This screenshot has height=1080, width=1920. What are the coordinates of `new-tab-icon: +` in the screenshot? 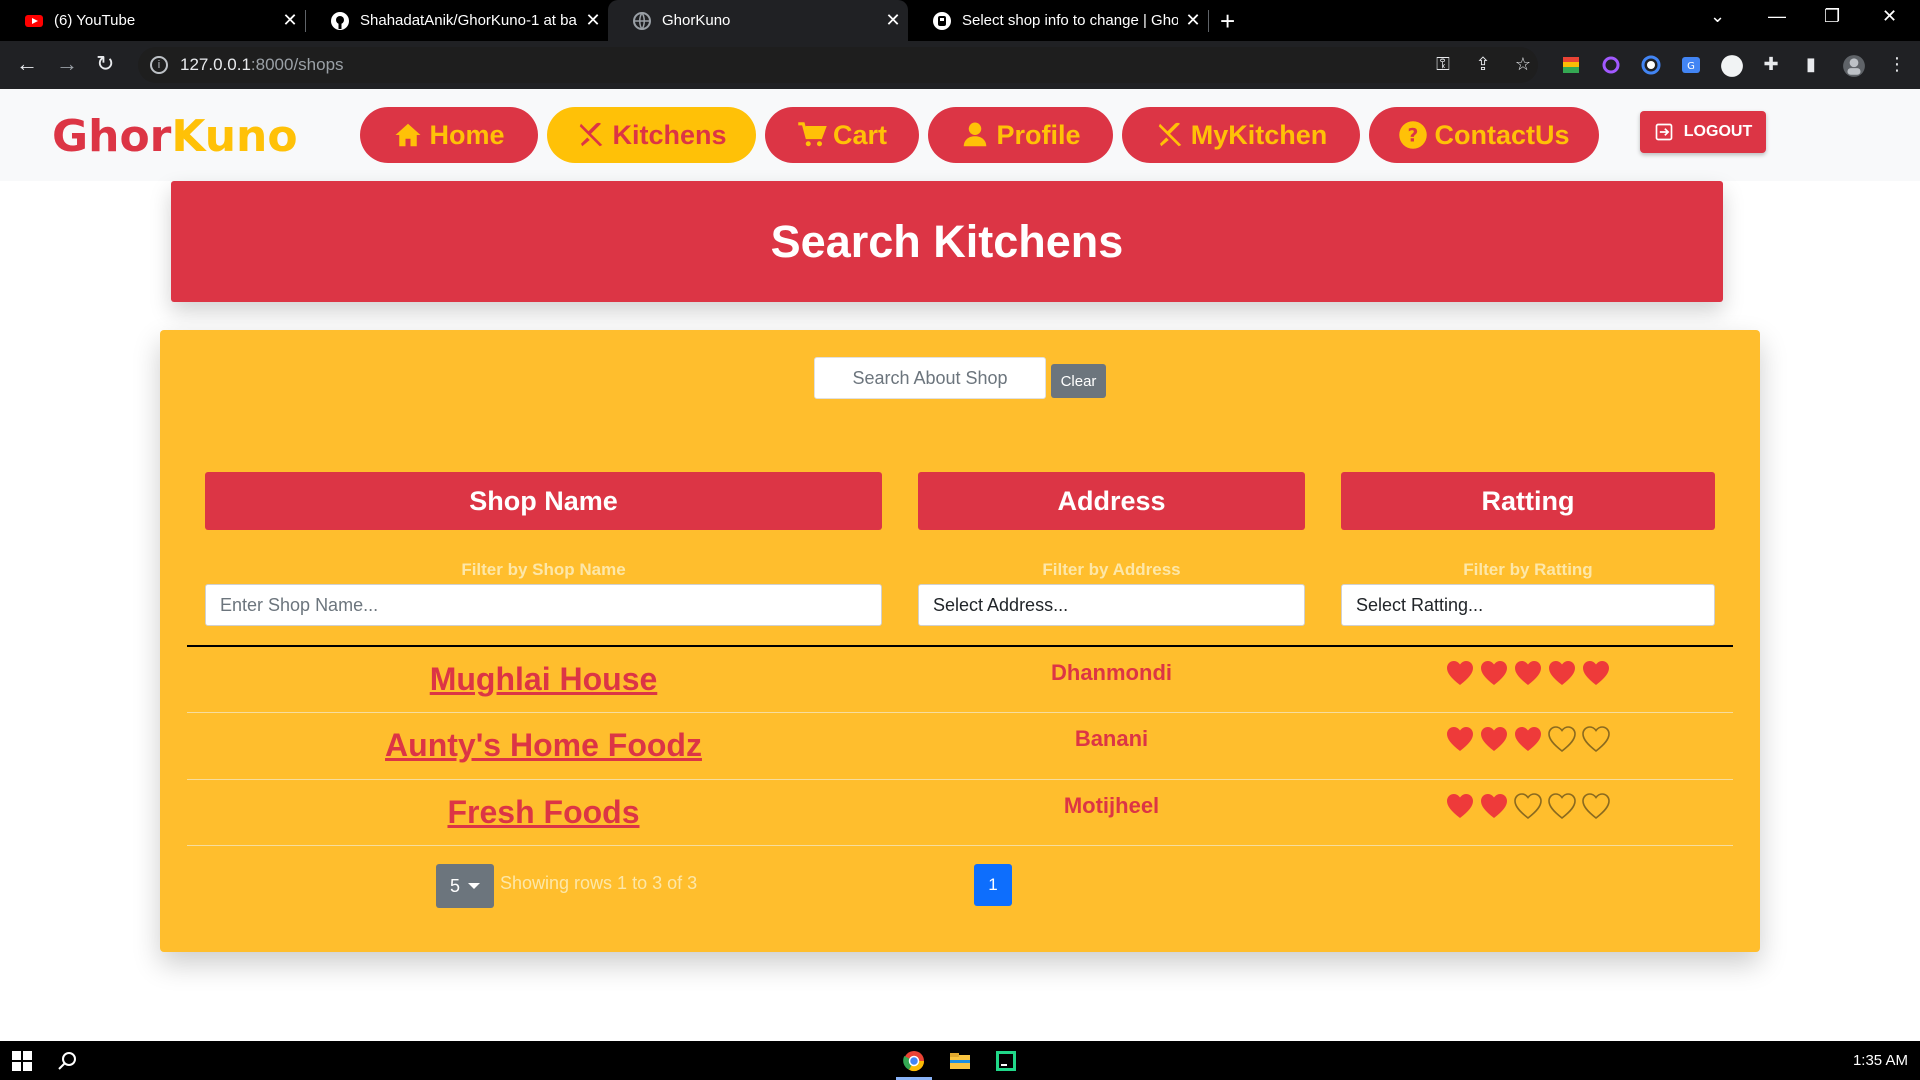 It's located at (1227, 21).